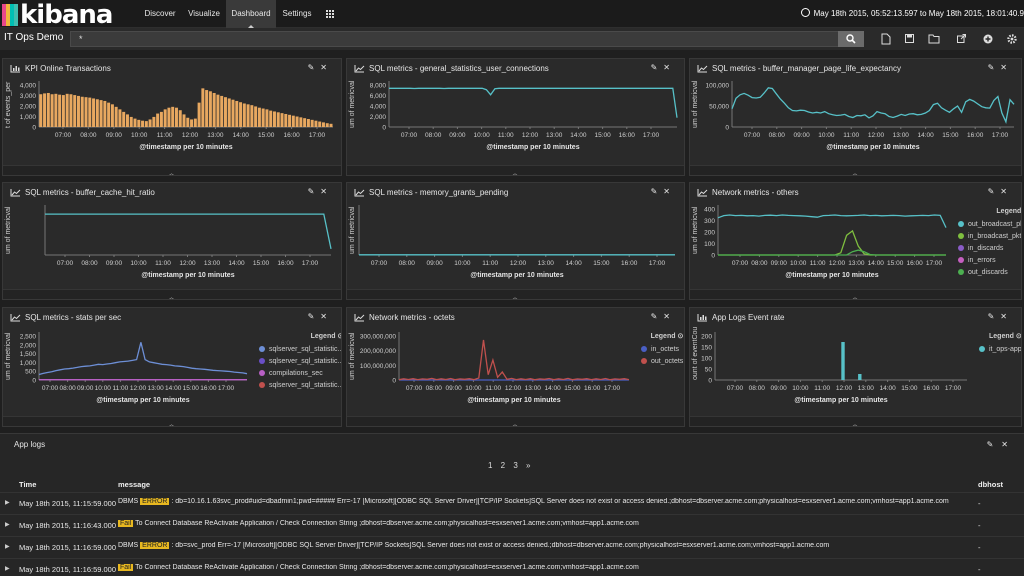  What do you see at coordinates (28, 337) in the screenshot?
I see `y-tick-label: 2,500` at bounding box center [28, 337].